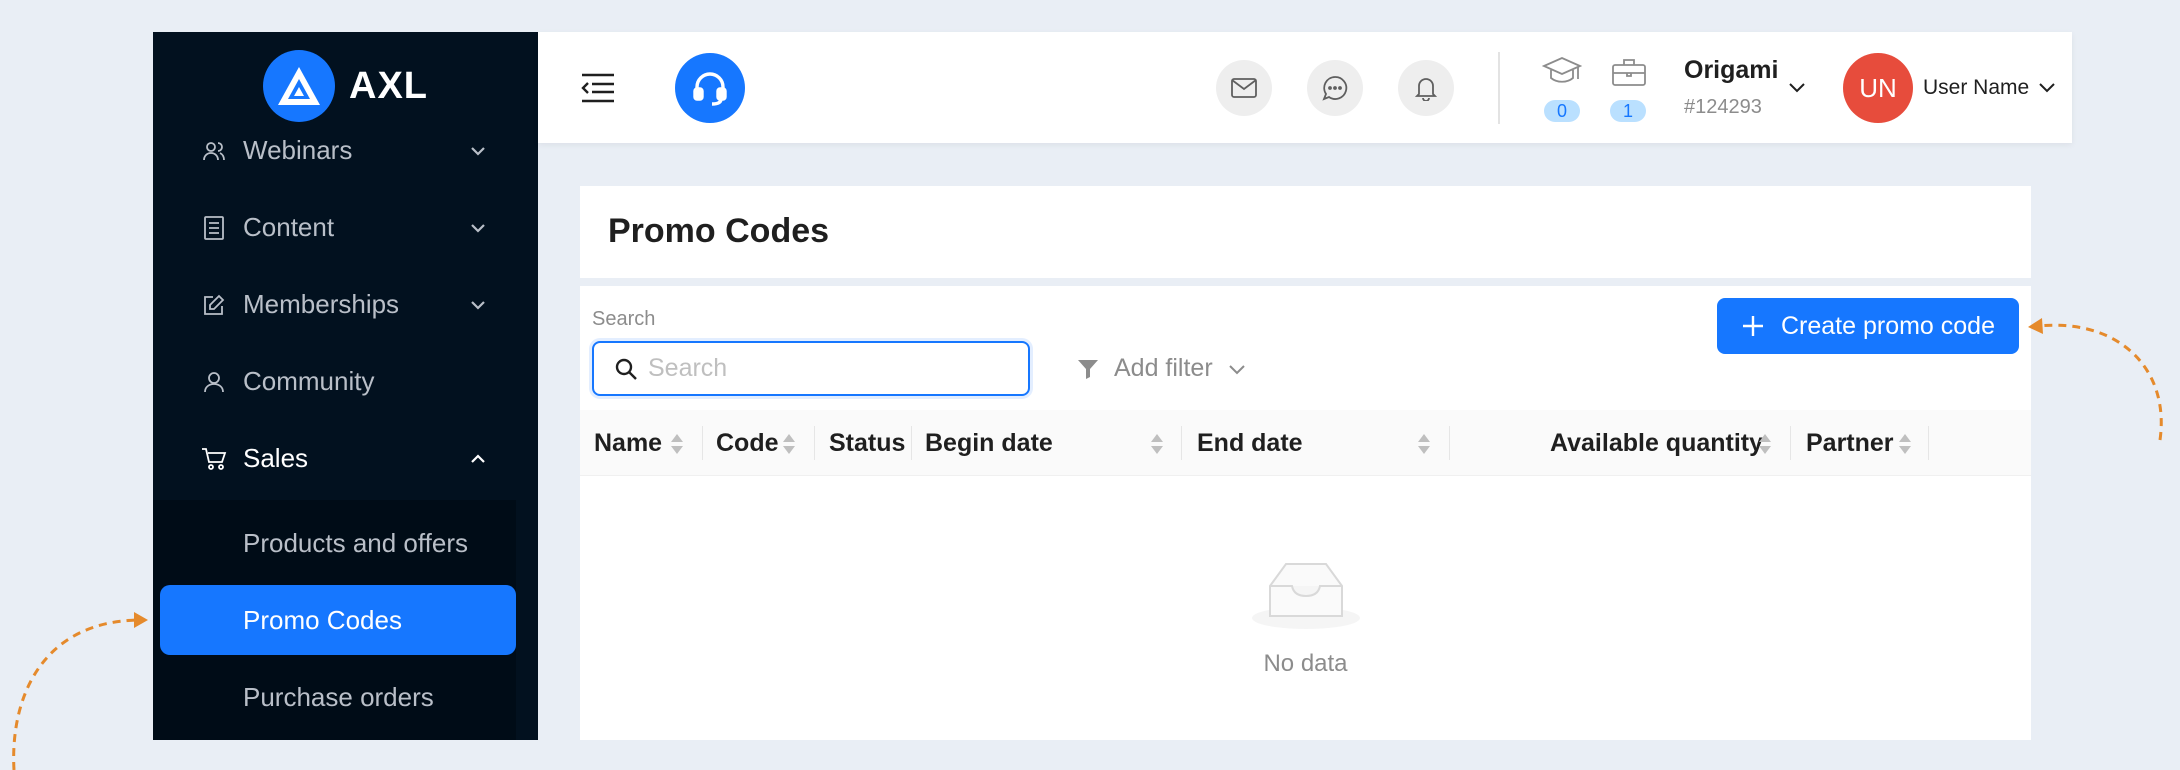 The image size is (2180, 770). I want to click on column-label: Status, so click(867, 442).